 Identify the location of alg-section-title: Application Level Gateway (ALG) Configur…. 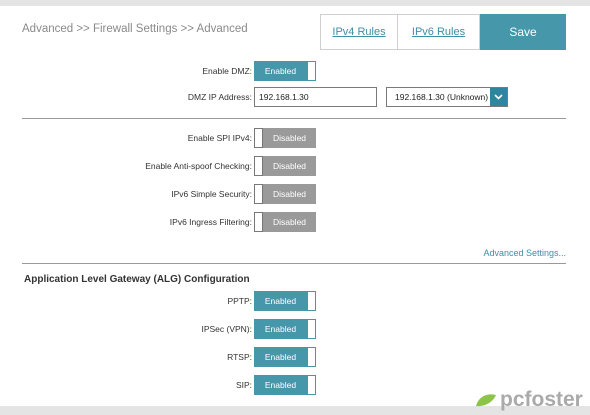
(137, 279).